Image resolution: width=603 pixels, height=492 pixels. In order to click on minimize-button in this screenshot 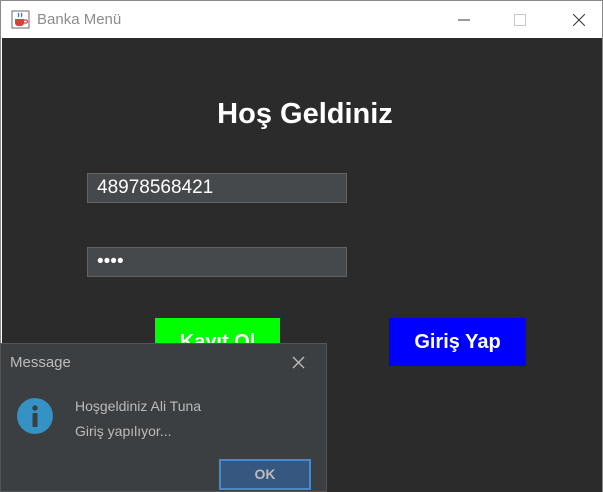, I will do `click(464, 19)`.